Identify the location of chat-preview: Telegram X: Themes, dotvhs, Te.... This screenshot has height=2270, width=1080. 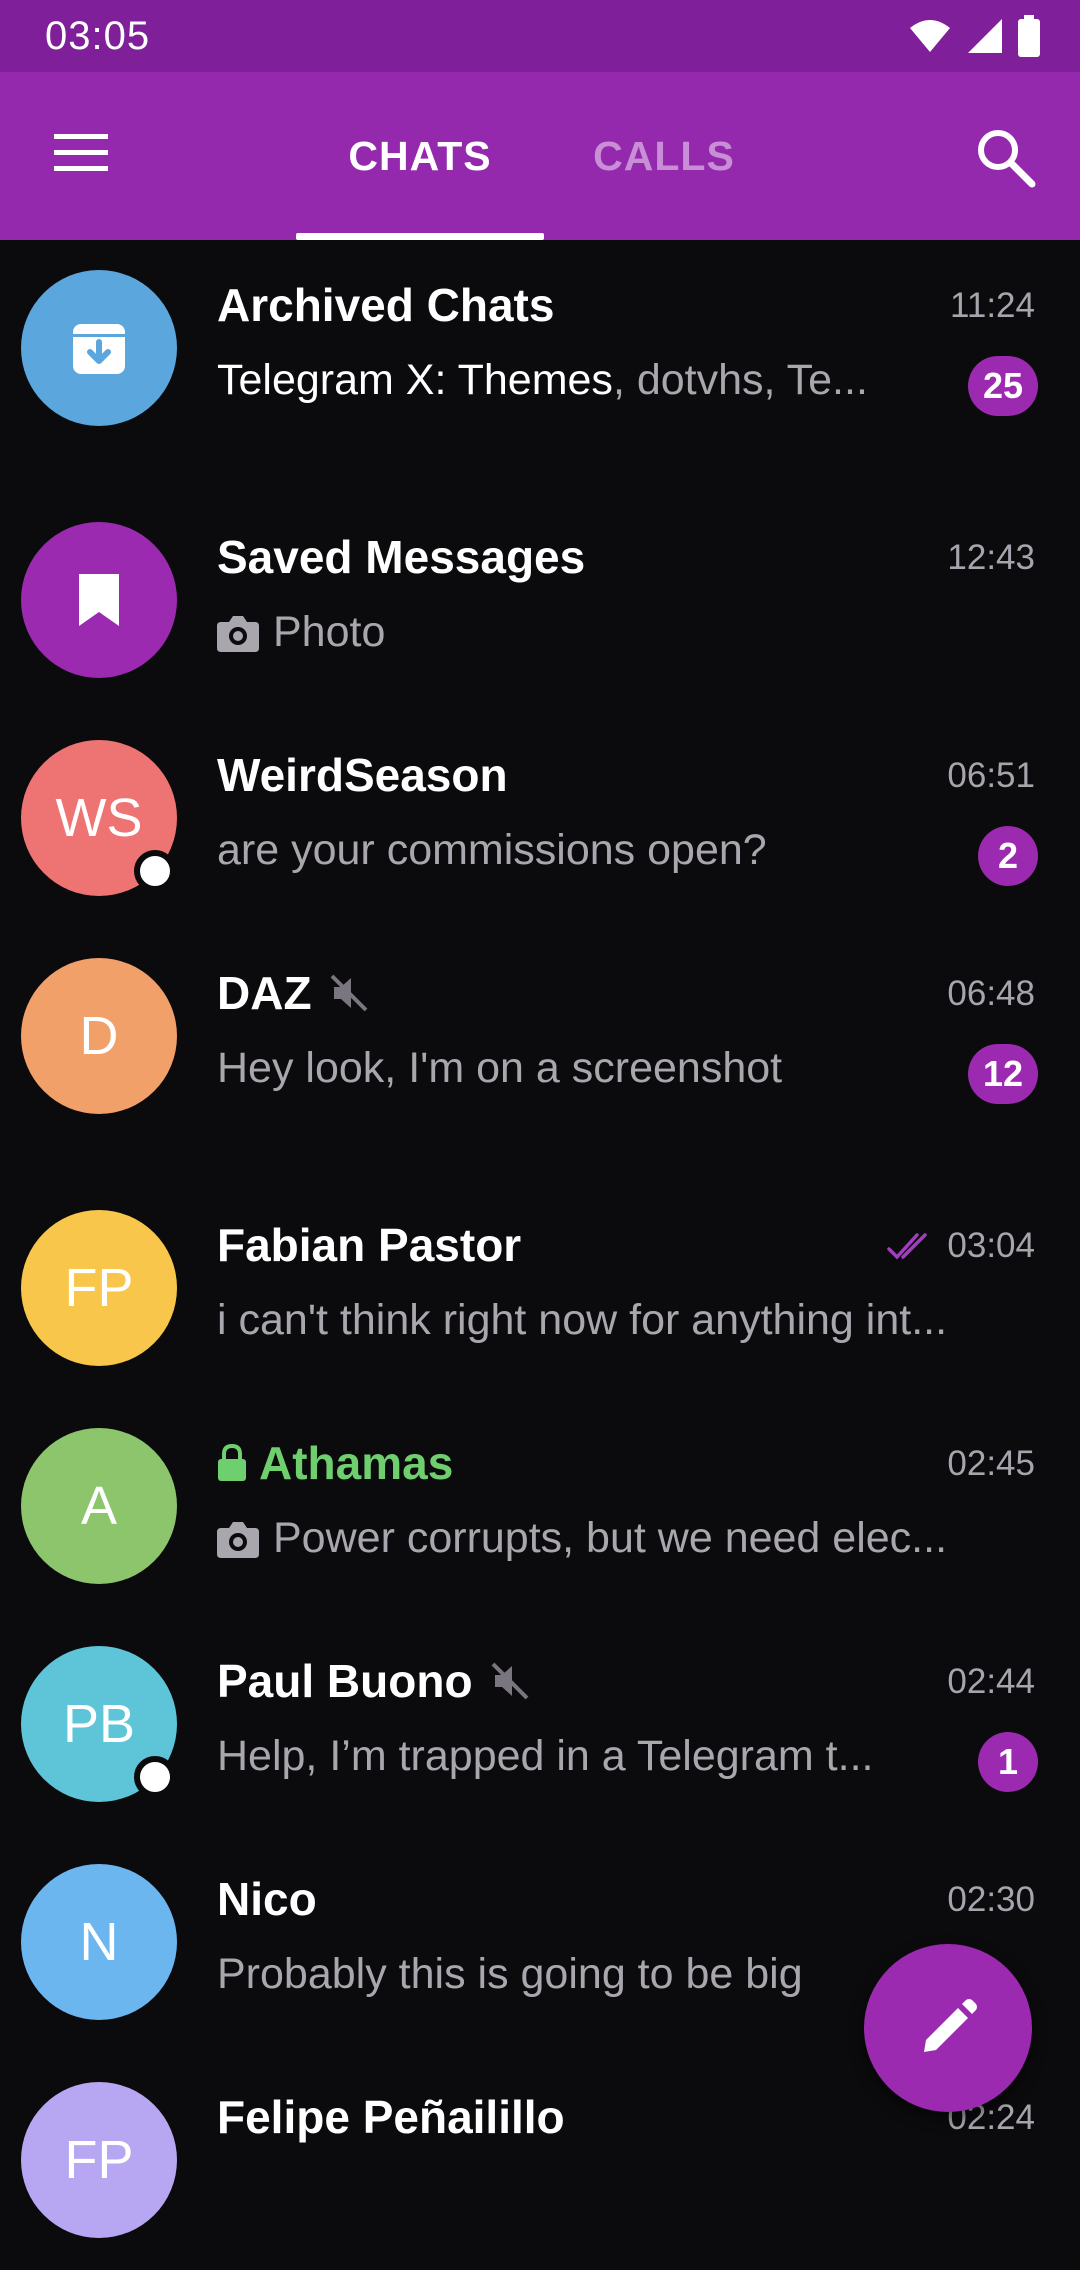
(577, 380).